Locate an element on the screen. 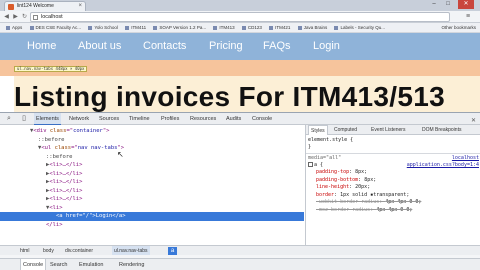  nav-contacts: Contacts is located at coordinates (164, 46).